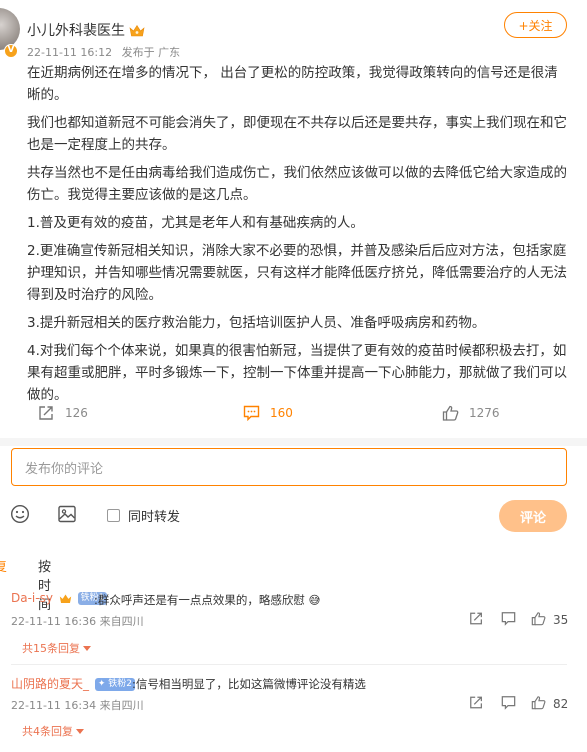 Image resolution: width=587 pixels, height=752 pixels. I want to click on emoji-icon: 😅, so click(314, 600).